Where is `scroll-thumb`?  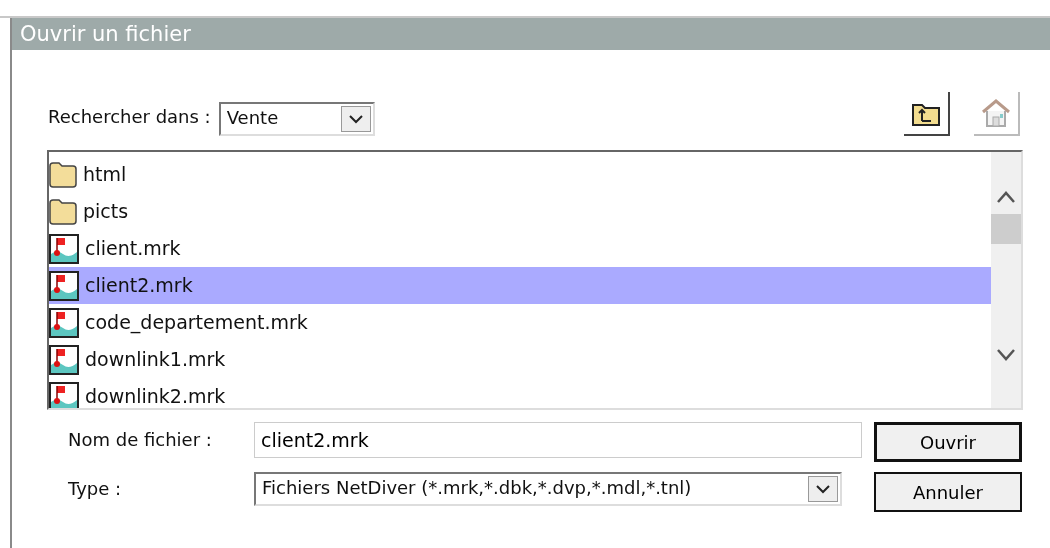
scroll-thumb is located at coordinates (1006, 229).